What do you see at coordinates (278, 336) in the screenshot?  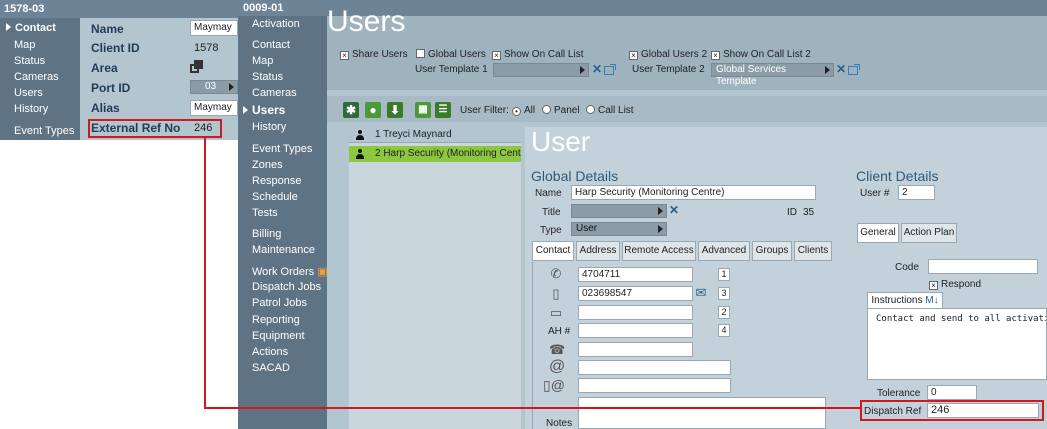 I see `nav-equipment: Equipment` at bounding box center [278, 336].